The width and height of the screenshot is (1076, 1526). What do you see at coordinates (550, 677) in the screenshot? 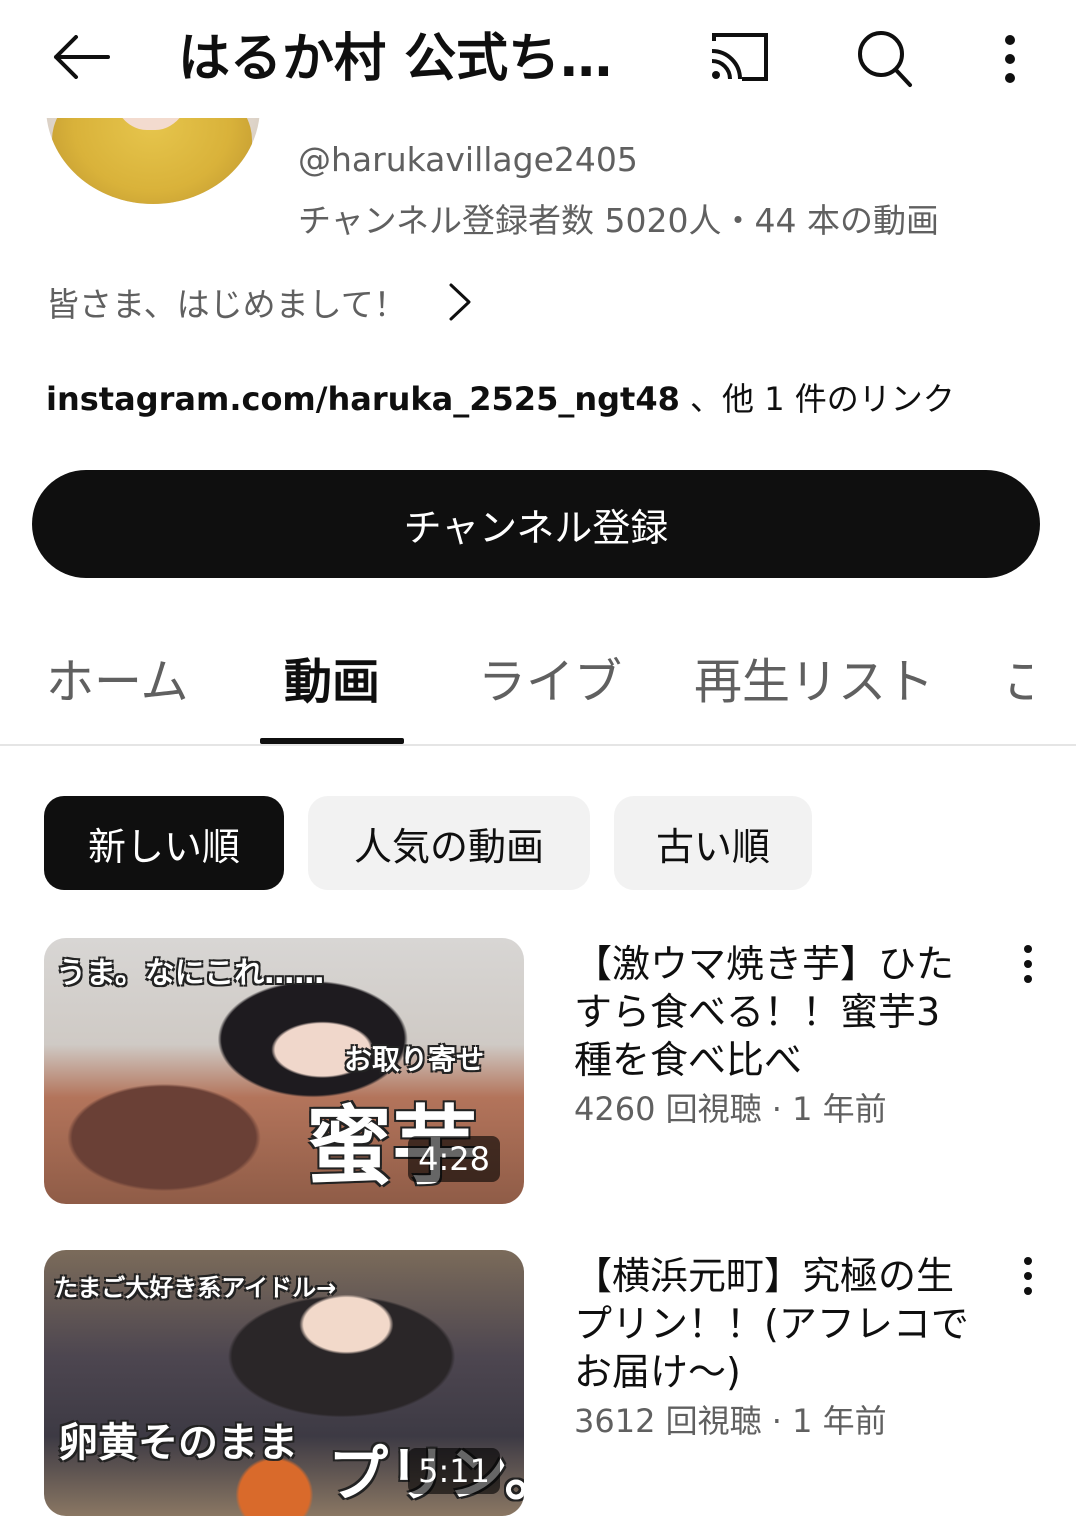
I see `tab-live: ライブ` at bounding box center [550, 677].